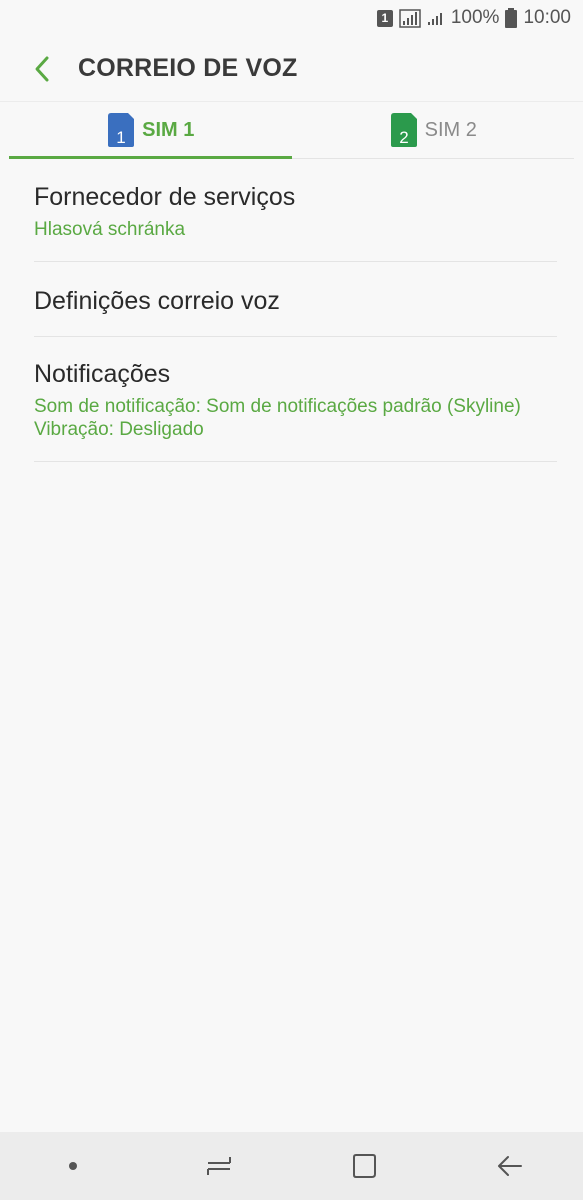 This screenshot has width=583, height=1200. Describe the element at coordinates (291, 1166) in the screenshot. I see `navigation-bar` at that location.